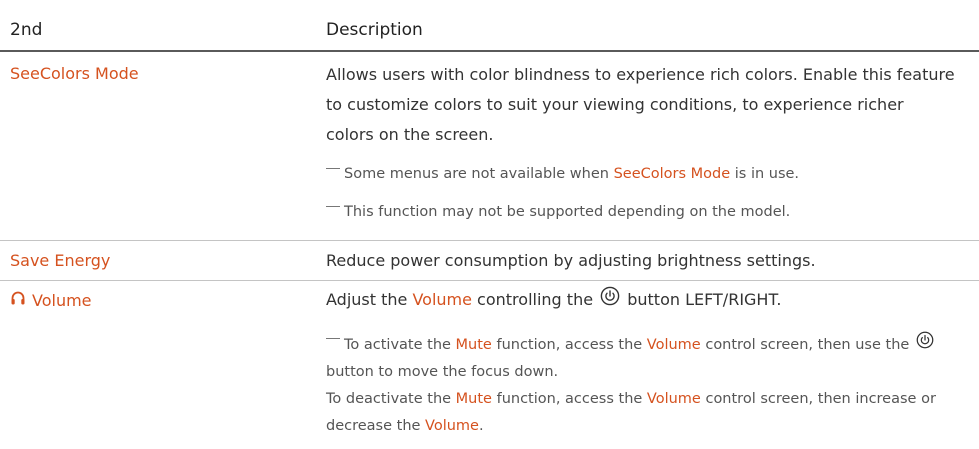 This screenshot has height=449, width=979. Describe the element at coordinates (442, 372) in the screenshot. I see `note-text: button to move the focus down.` at that location.